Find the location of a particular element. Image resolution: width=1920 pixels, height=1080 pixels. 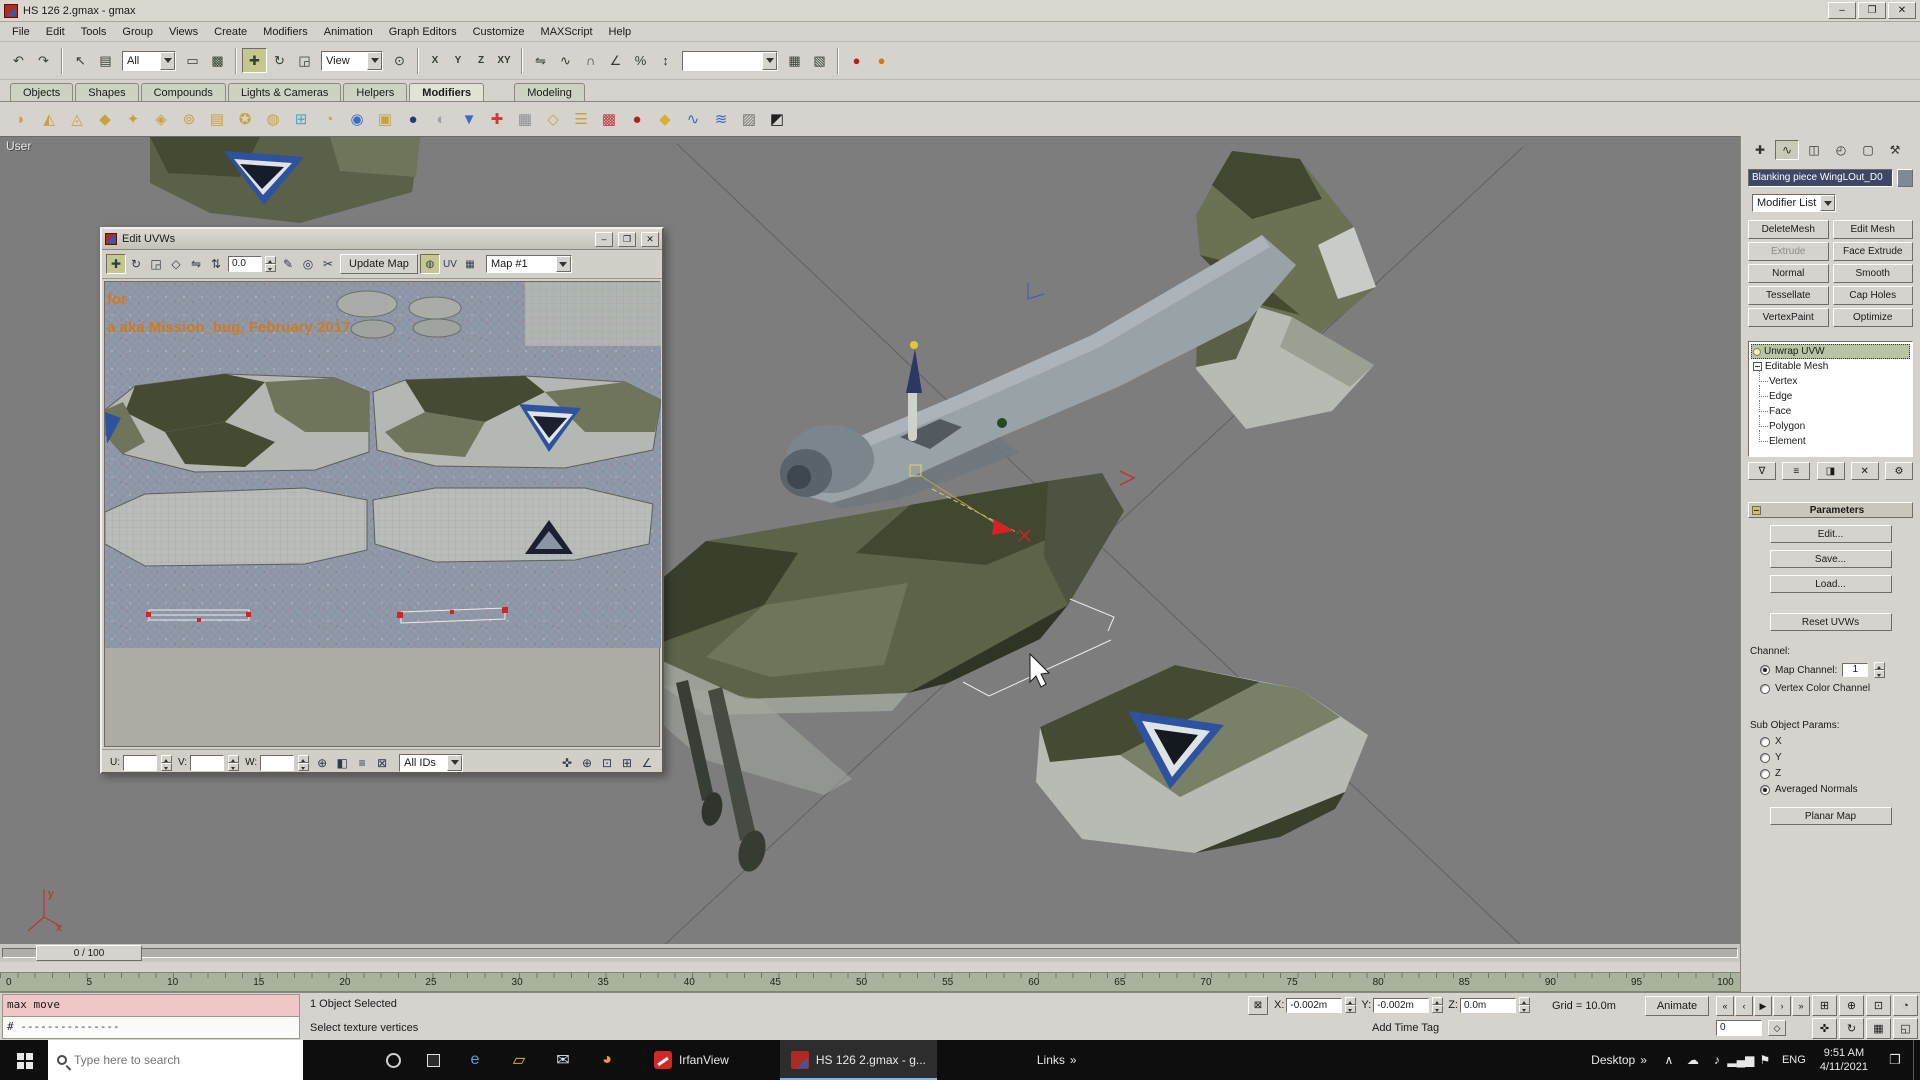

tab-modeling: Modeling is located at coordinates (549, 92).